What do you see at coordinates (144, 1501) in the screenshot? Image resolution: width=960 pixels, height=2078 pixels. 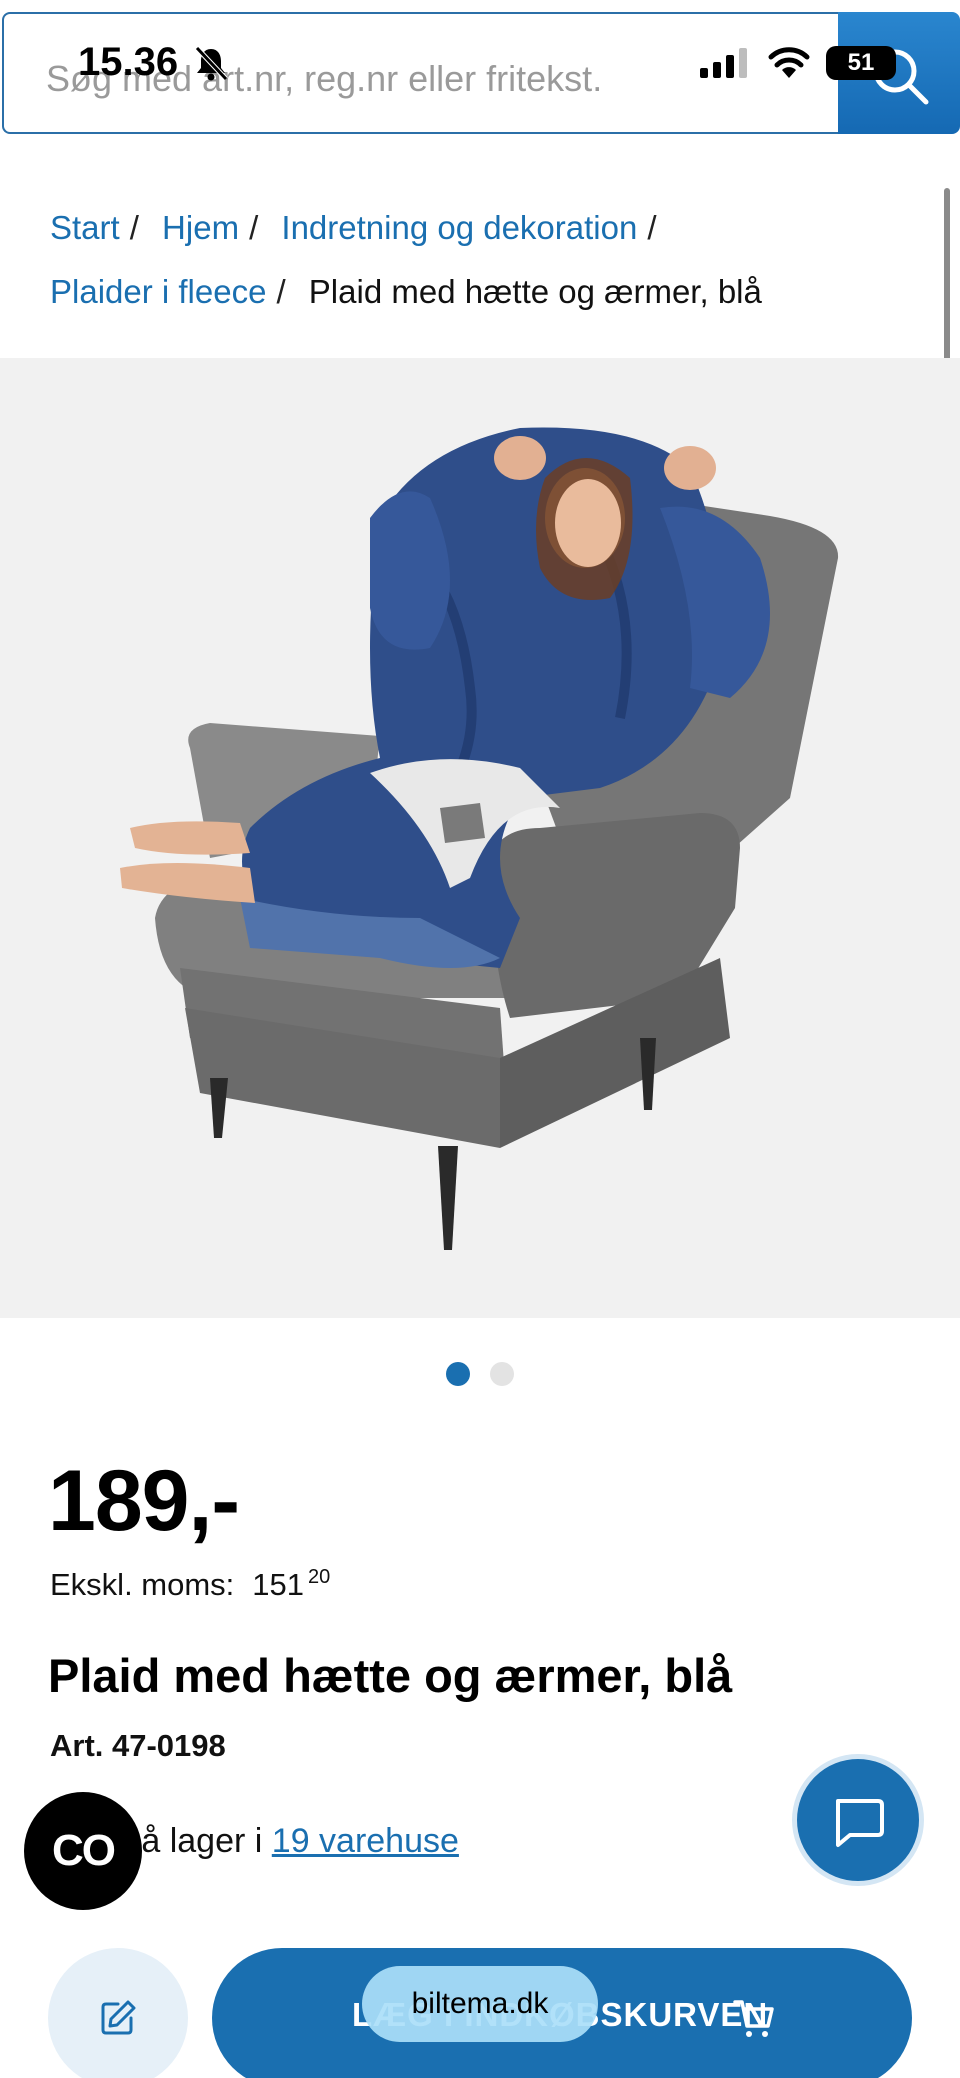 I see `product-price: 189,-` at bounding box center [144, 1501].